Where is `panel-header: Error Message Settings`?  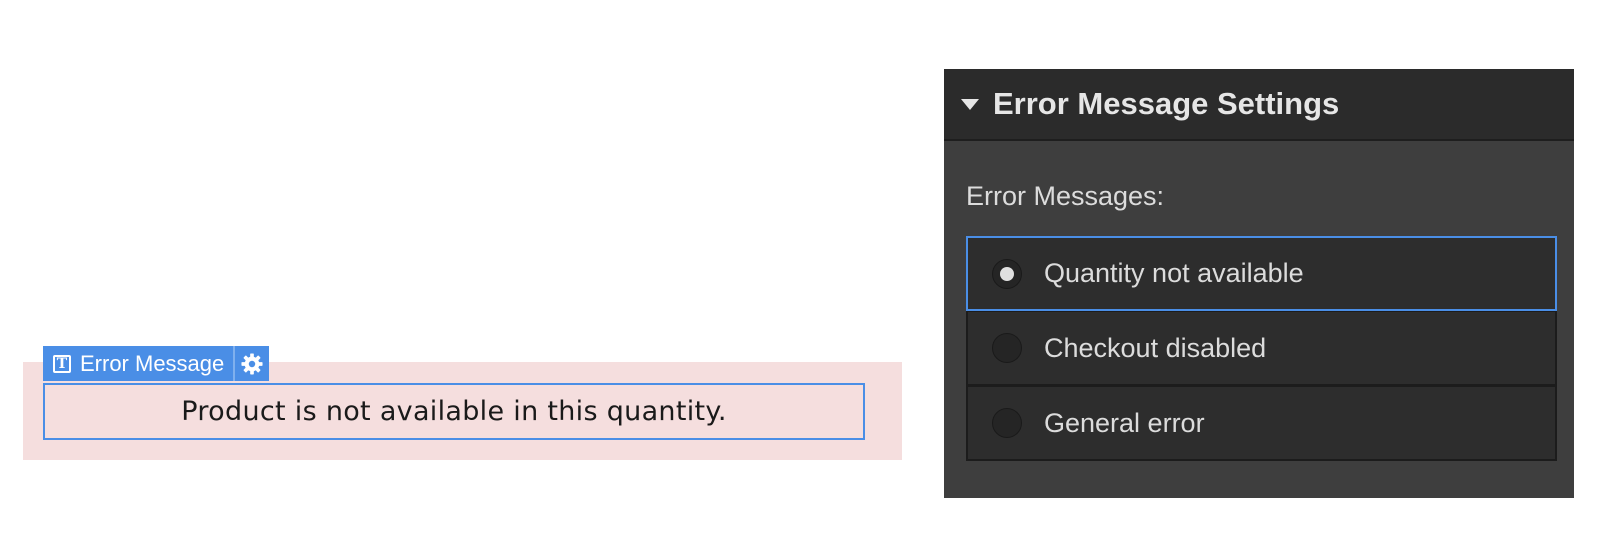
panel-header: Error Message Settings is located at coordinates (1259, 105).